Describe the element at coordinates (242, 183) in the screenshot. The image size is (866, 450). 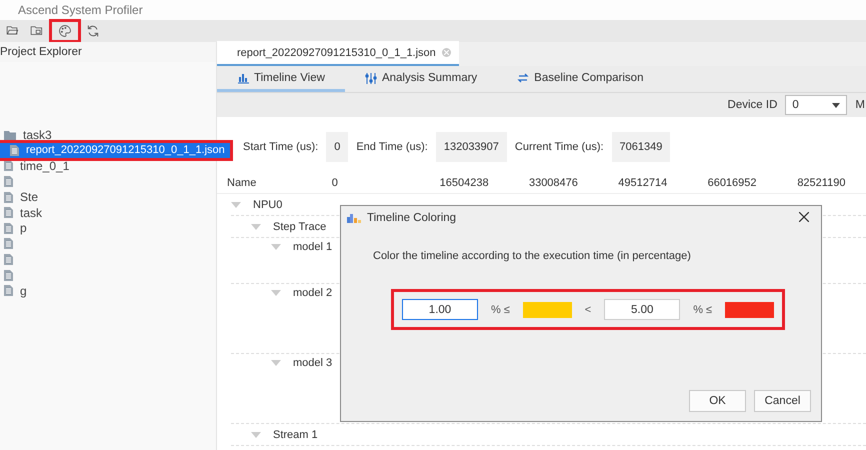
I see `column-heading: Name` at that location.